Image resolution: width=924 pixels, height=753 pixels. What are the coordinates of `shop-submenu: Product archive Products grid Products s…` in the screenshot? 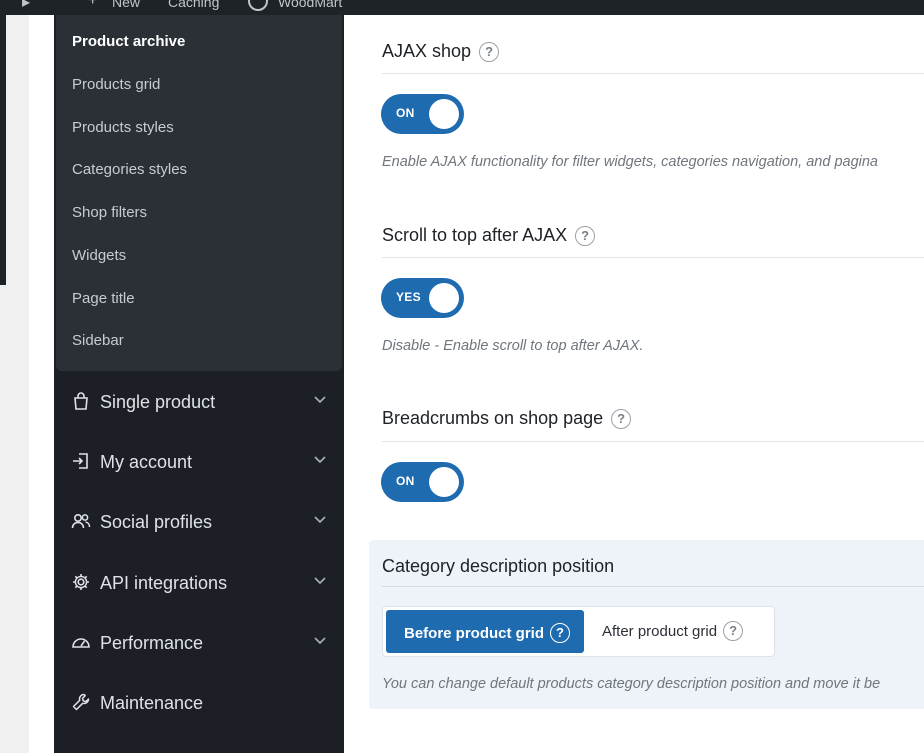 It's located at (199, 193).